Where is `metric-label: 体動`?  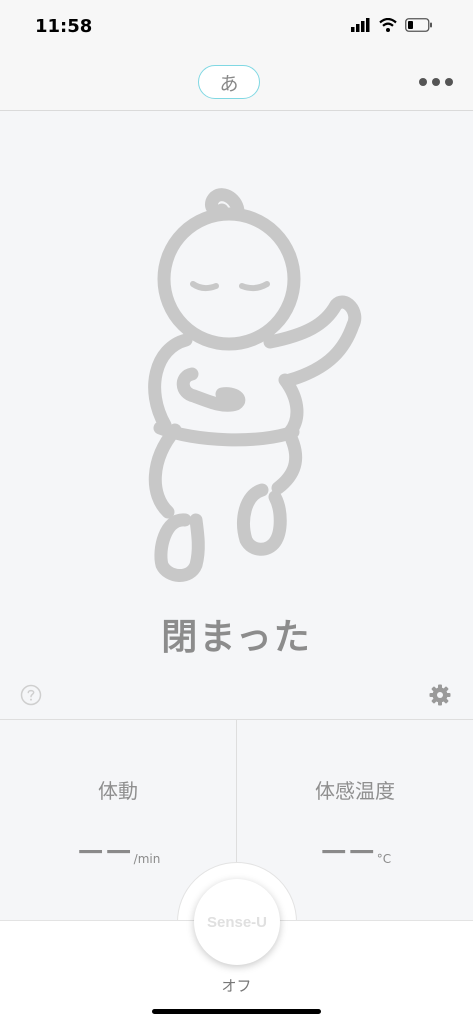
metric-label: 体動 is located at coordinates (118, 791).